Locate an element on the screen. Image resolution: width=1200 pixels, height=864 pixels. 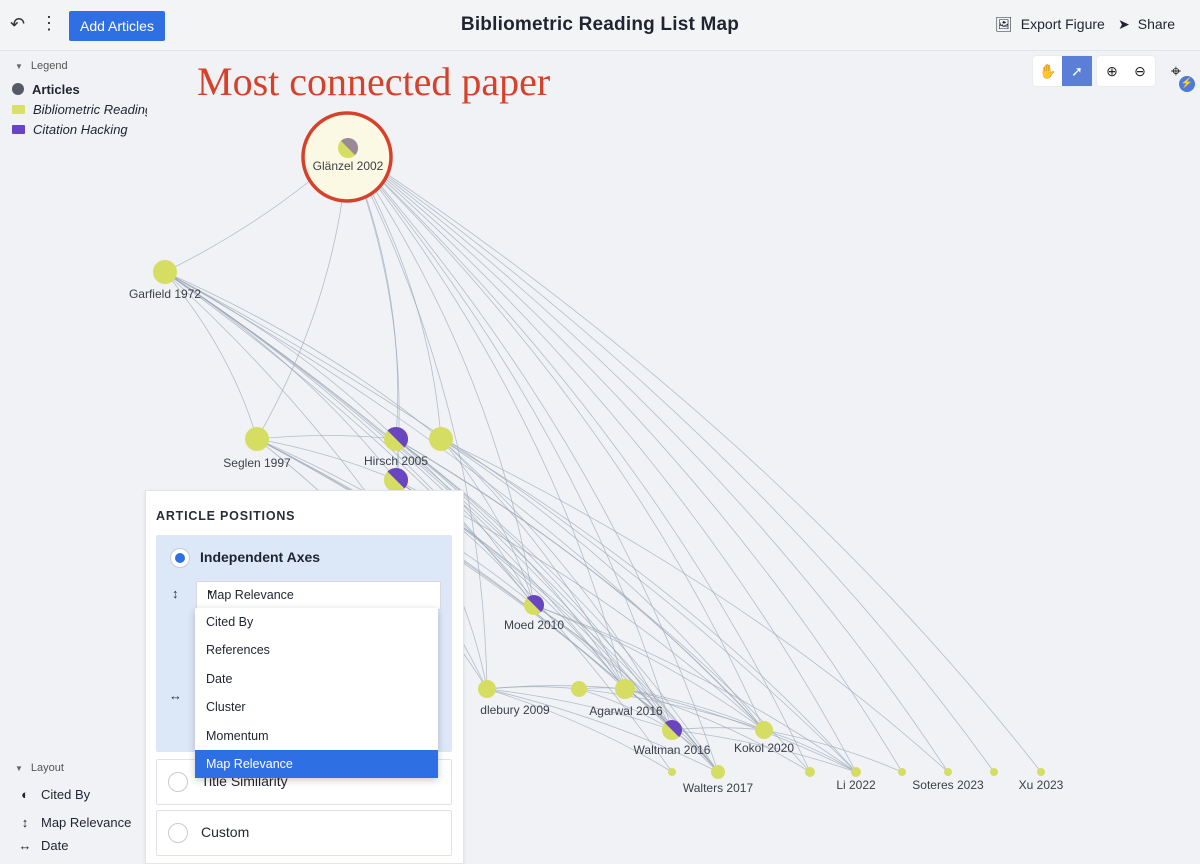
pan-hand-icon: ✋ is located at coordinates (1048, 71).